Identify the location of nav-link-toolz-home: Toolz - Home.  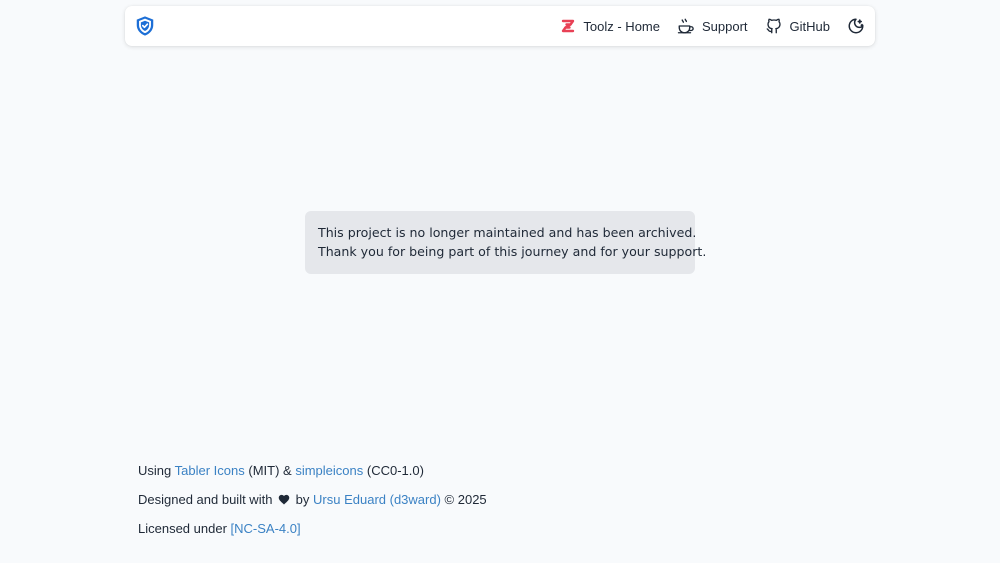
(610, 26).